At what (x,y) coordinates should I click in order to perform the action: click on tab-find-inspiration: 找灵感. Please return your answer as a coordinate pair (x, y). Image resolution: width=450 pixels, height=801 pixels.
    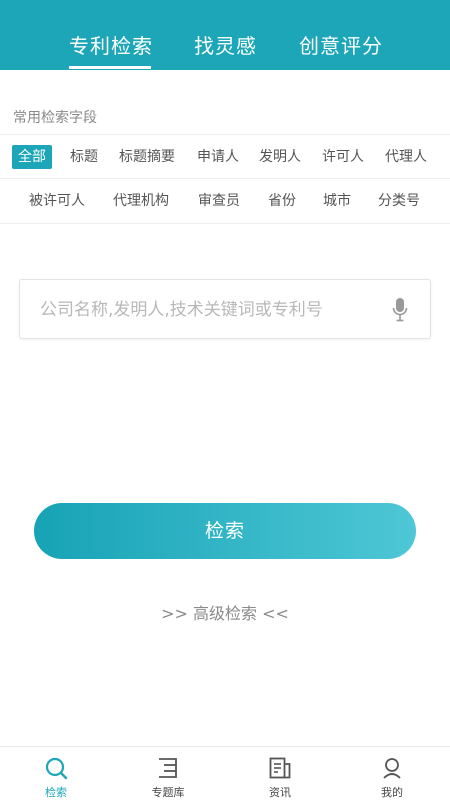
    Looking at the image, I should click on (225, 44).